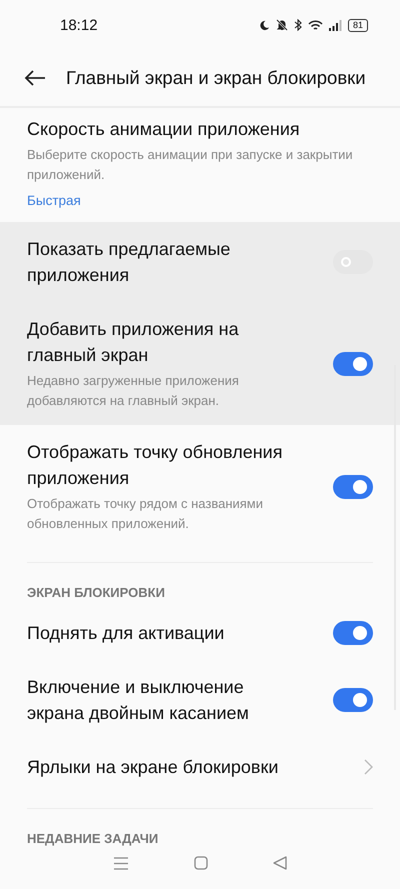 Image resolution: width=400 pixels, height=889 pixels. Describe the element at coordinates (133, 342) in the screenshot. I see `setting-title: Добавить приложения на главный экран` at that location.